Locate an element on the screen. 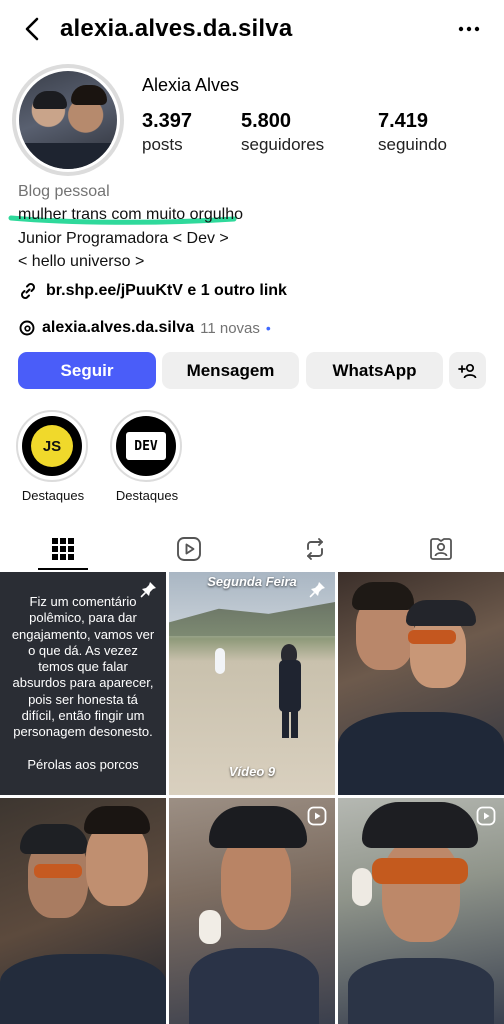  tagged-icon is located at coordinates (441, 549).